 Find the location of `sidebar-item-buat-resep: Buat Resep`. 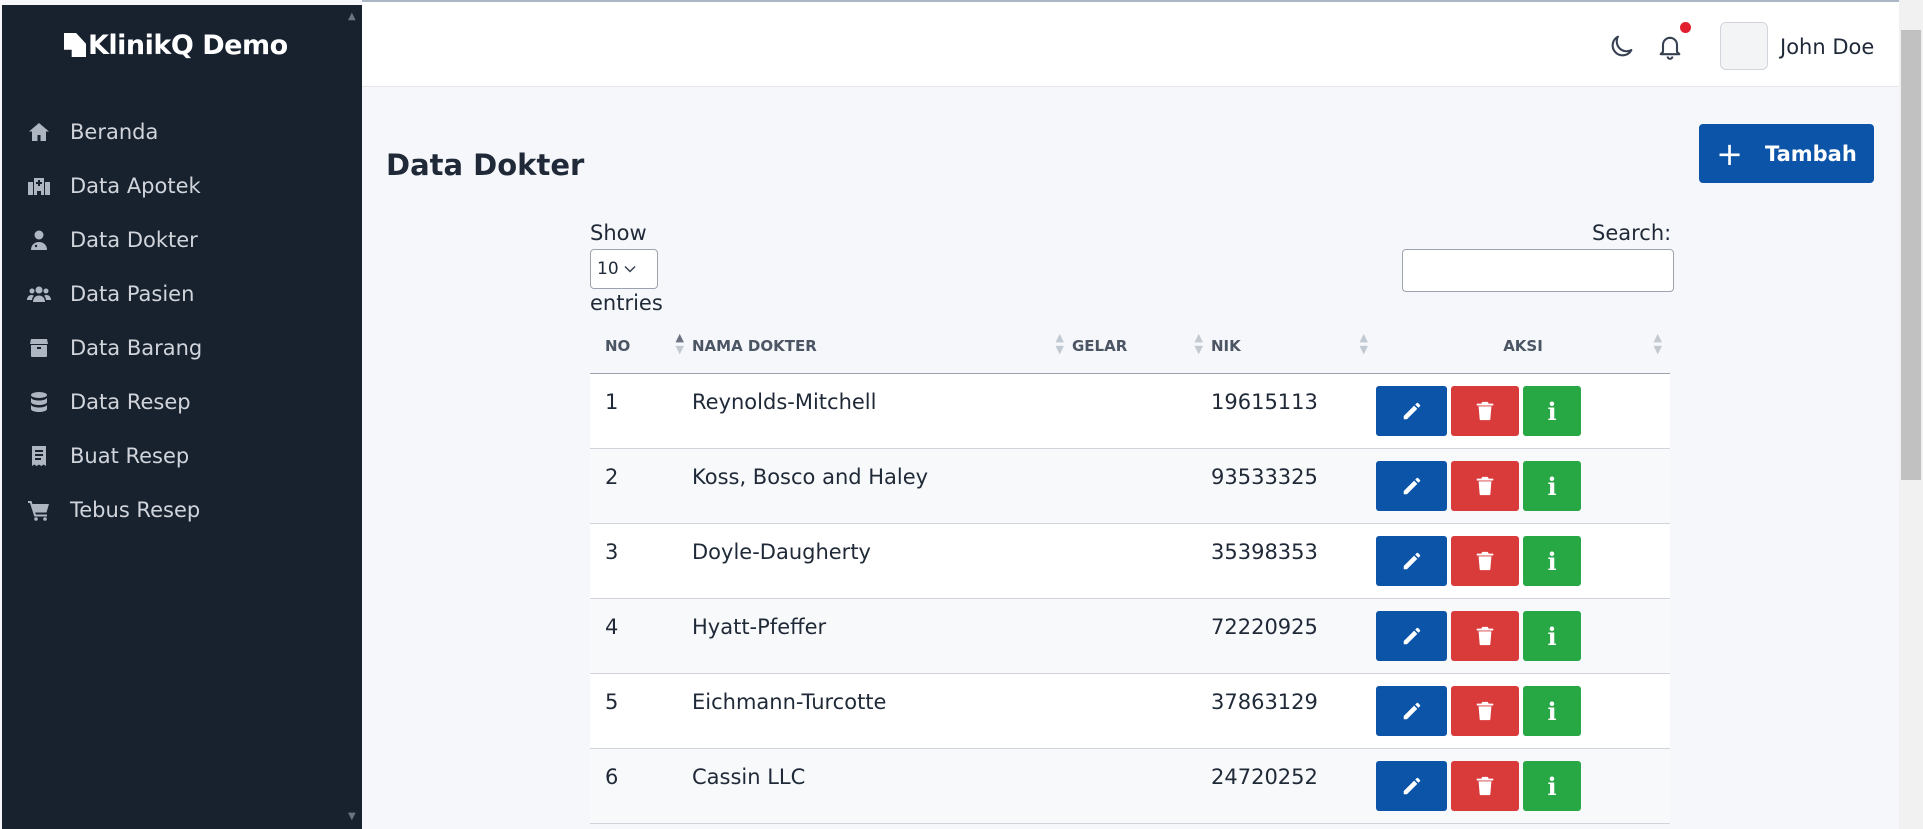

sidebar-item-buat-resep: Buat Resep is located at coordinates (182, 456).